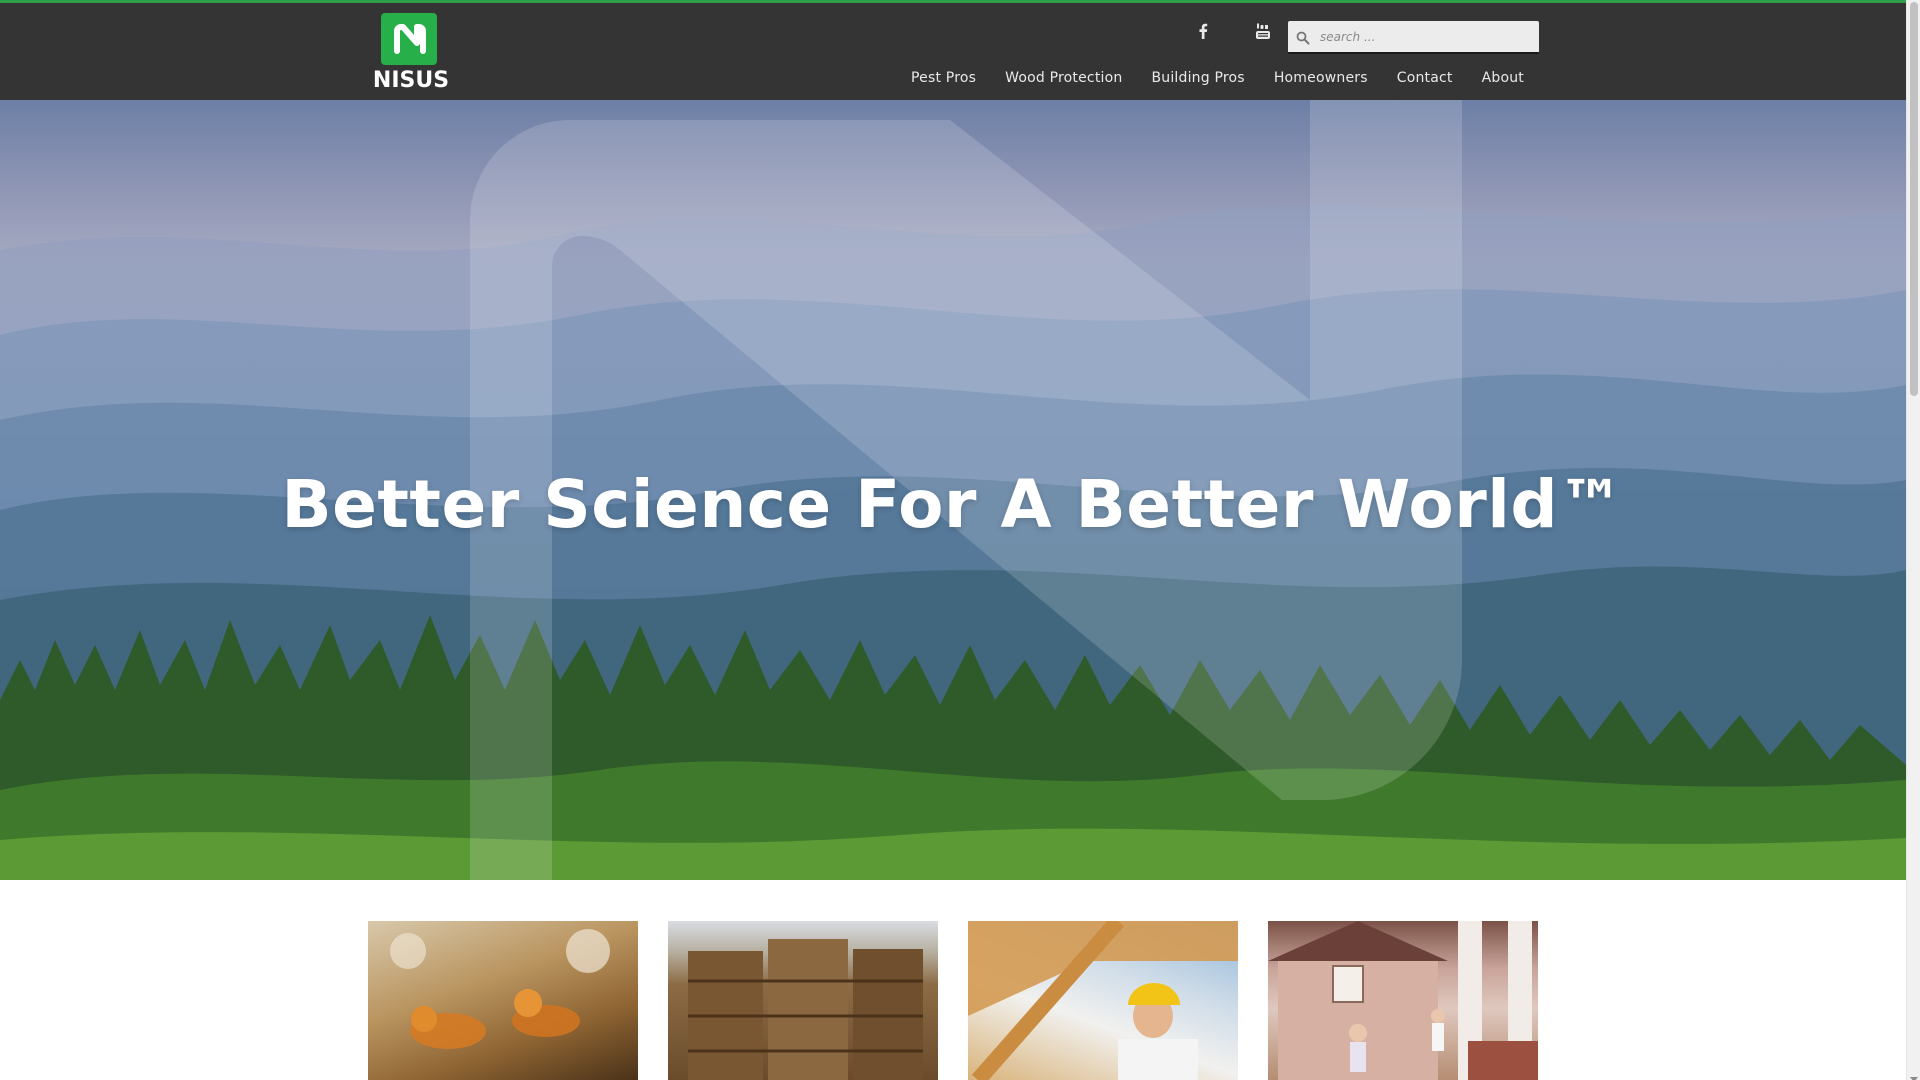 This screenshot has height=1080, width=1920. I want to click on lumber-image, so click(805, 1009).